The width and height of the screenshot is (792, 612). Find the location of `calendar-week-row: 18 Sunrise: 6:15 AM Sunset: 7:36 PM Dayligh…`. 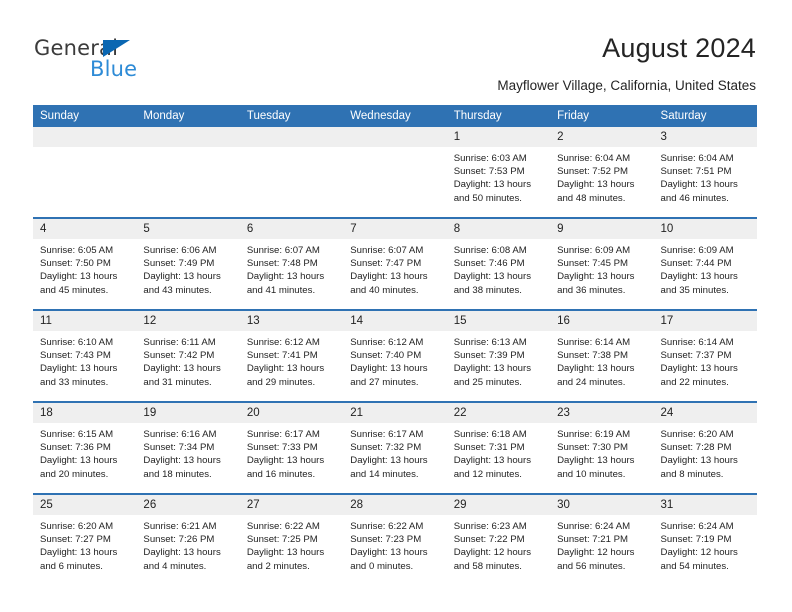

calendar-week-row: 18 Sunrise: 6:15 AM Sunset: 7:36 PM Dayligh… is located at coordinates (395, 447).